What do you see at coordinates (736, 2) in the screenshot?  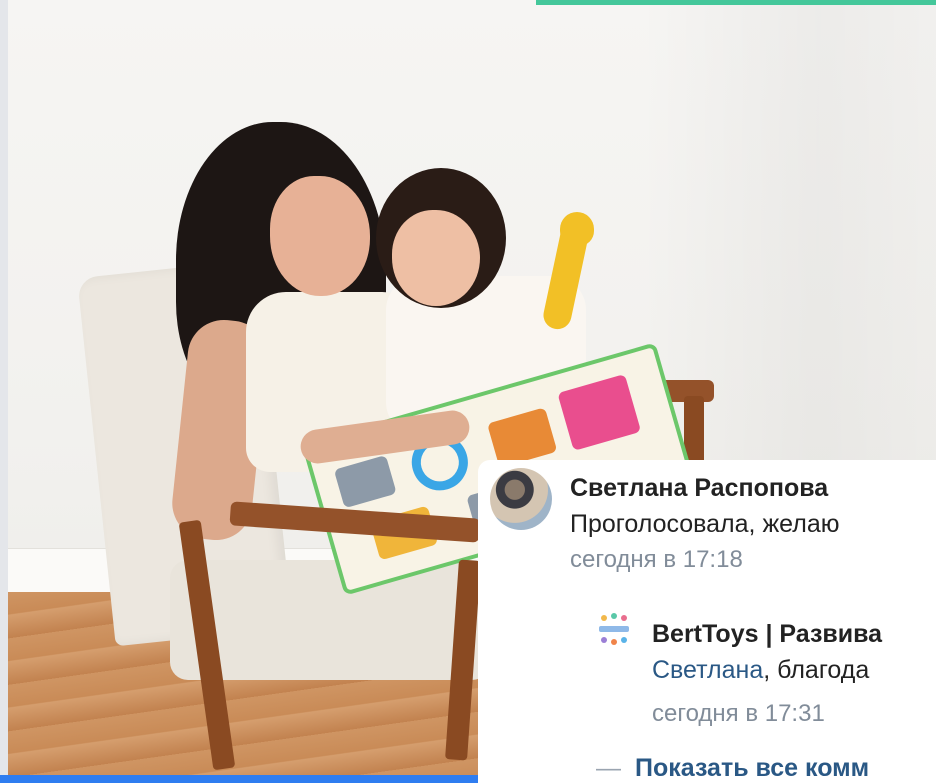 I see `top-accent-bar` at bounding box center [736, 2].